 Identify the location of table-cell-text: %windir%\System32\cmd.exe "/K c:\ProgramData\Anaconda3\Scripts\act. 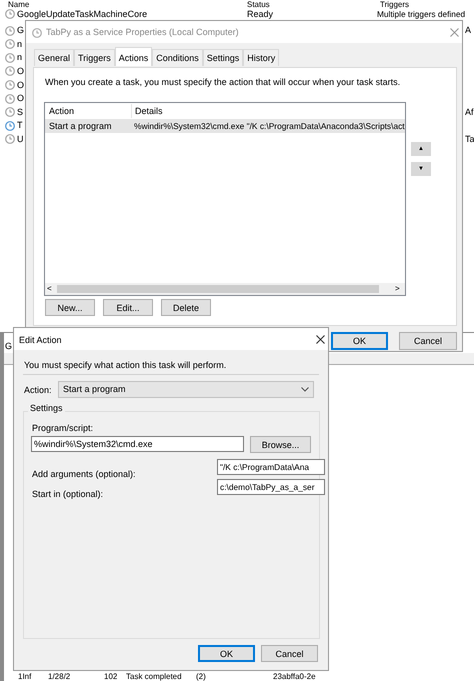
(269, 126).